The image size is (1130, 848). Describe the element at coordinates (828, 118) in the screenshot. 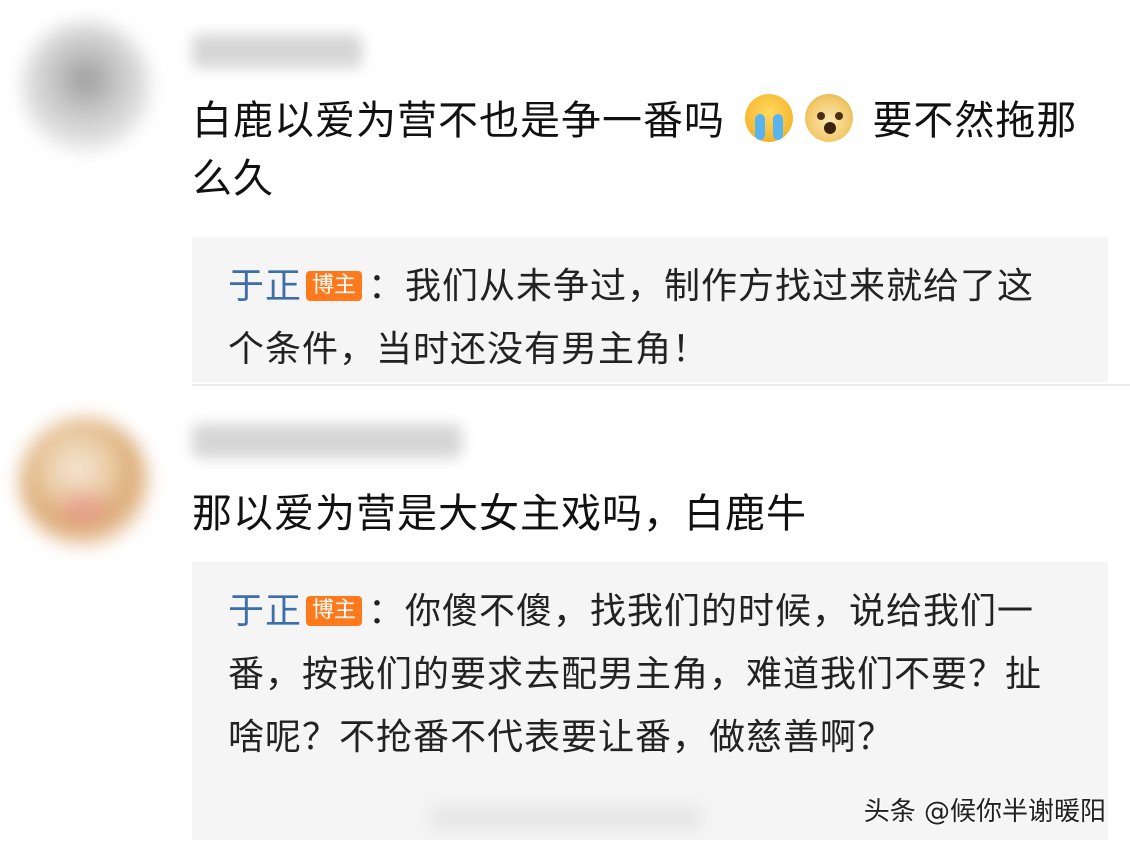

I see `doge-icon` at that location.